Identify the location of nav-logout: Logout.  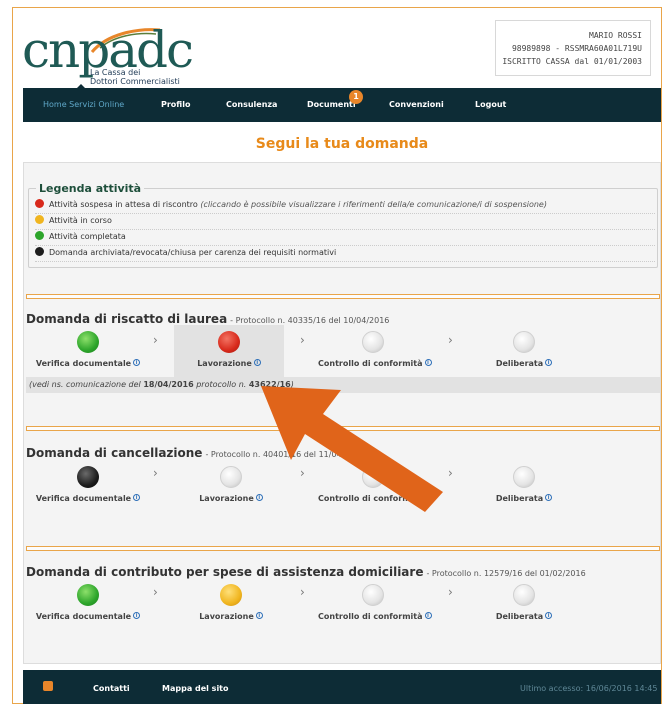
(490, 104).